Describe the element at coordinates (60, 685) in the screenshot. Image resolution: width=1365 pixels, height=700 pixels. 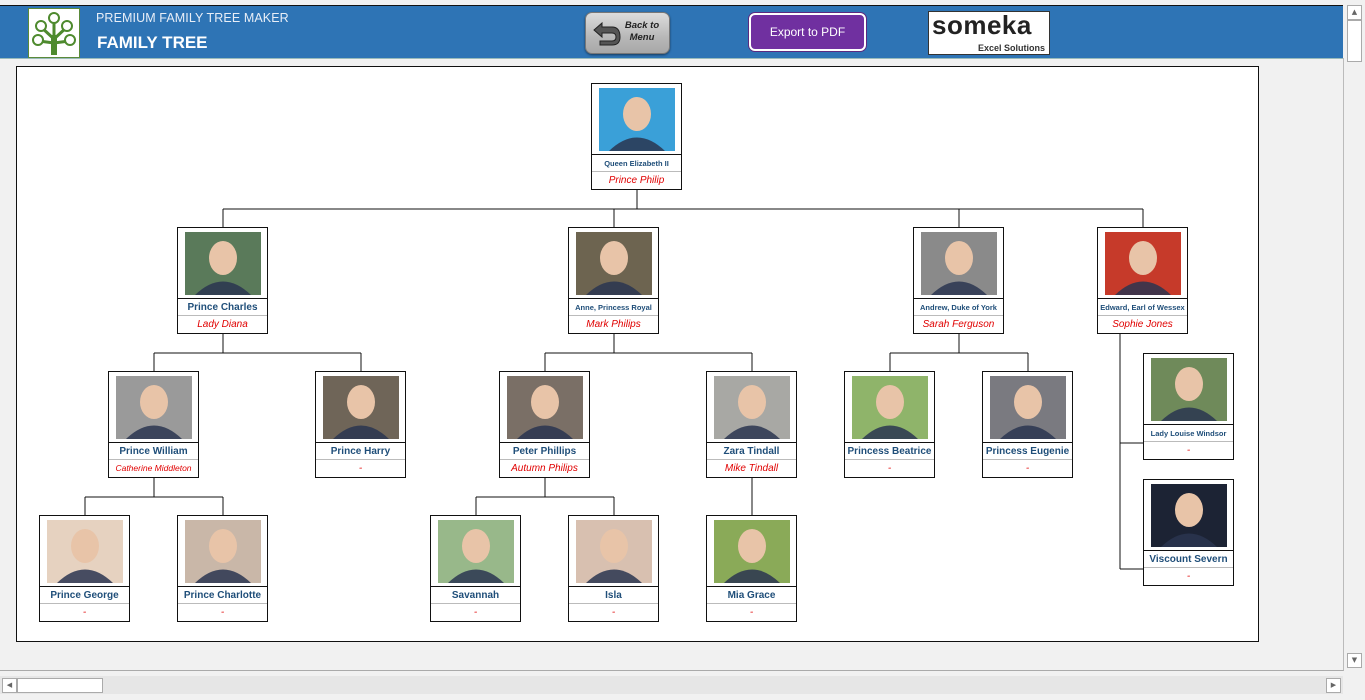
I see `horizontal-scroll-thumb` at that location.